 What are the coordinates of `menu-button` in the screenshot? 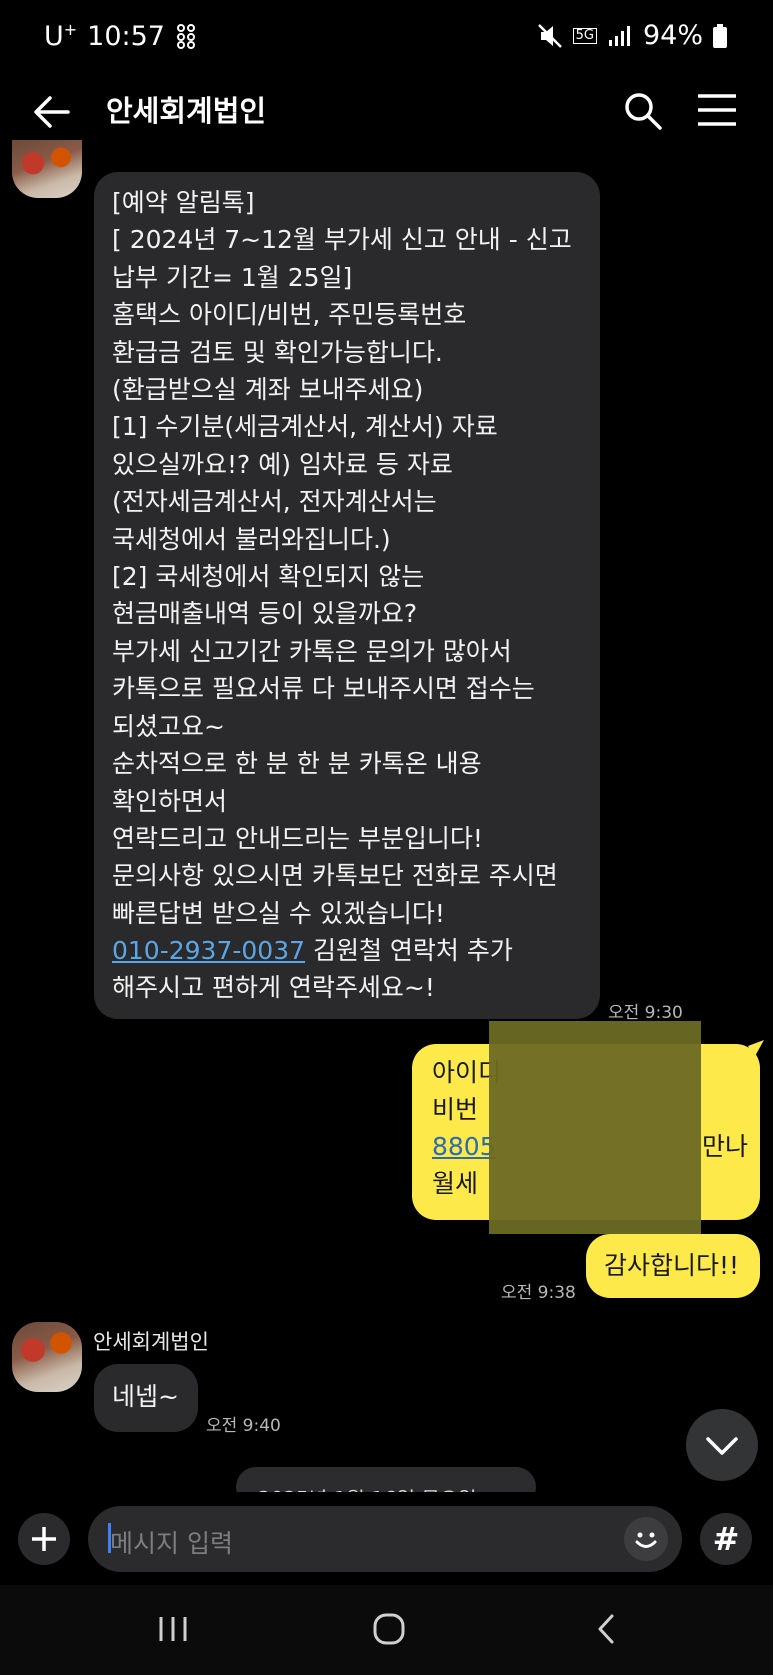 It's located at (717, 110).